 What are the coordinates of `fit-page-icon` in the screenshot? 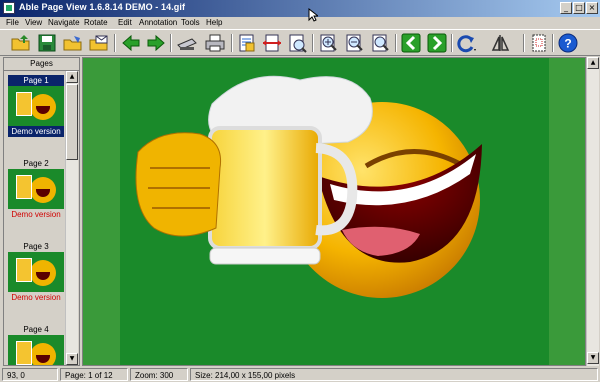 It's located at (247, 43).